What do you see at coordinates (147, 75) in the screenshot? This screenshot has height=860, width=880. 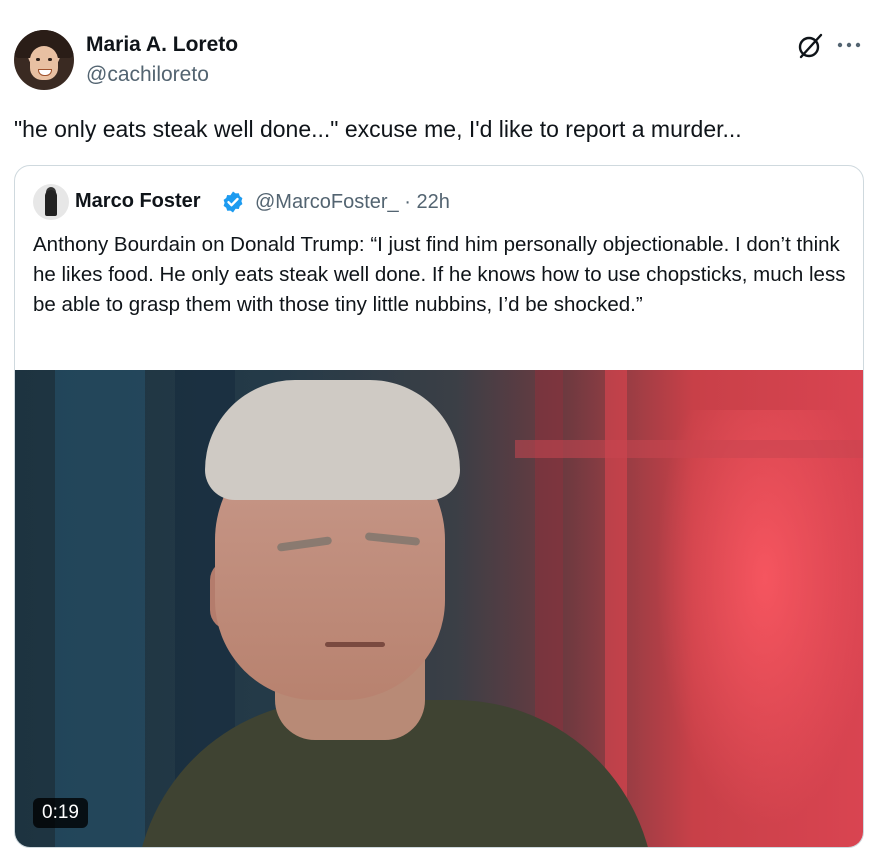 I see `author-handle: @cachiloreto` at bounding box center [147, 75].